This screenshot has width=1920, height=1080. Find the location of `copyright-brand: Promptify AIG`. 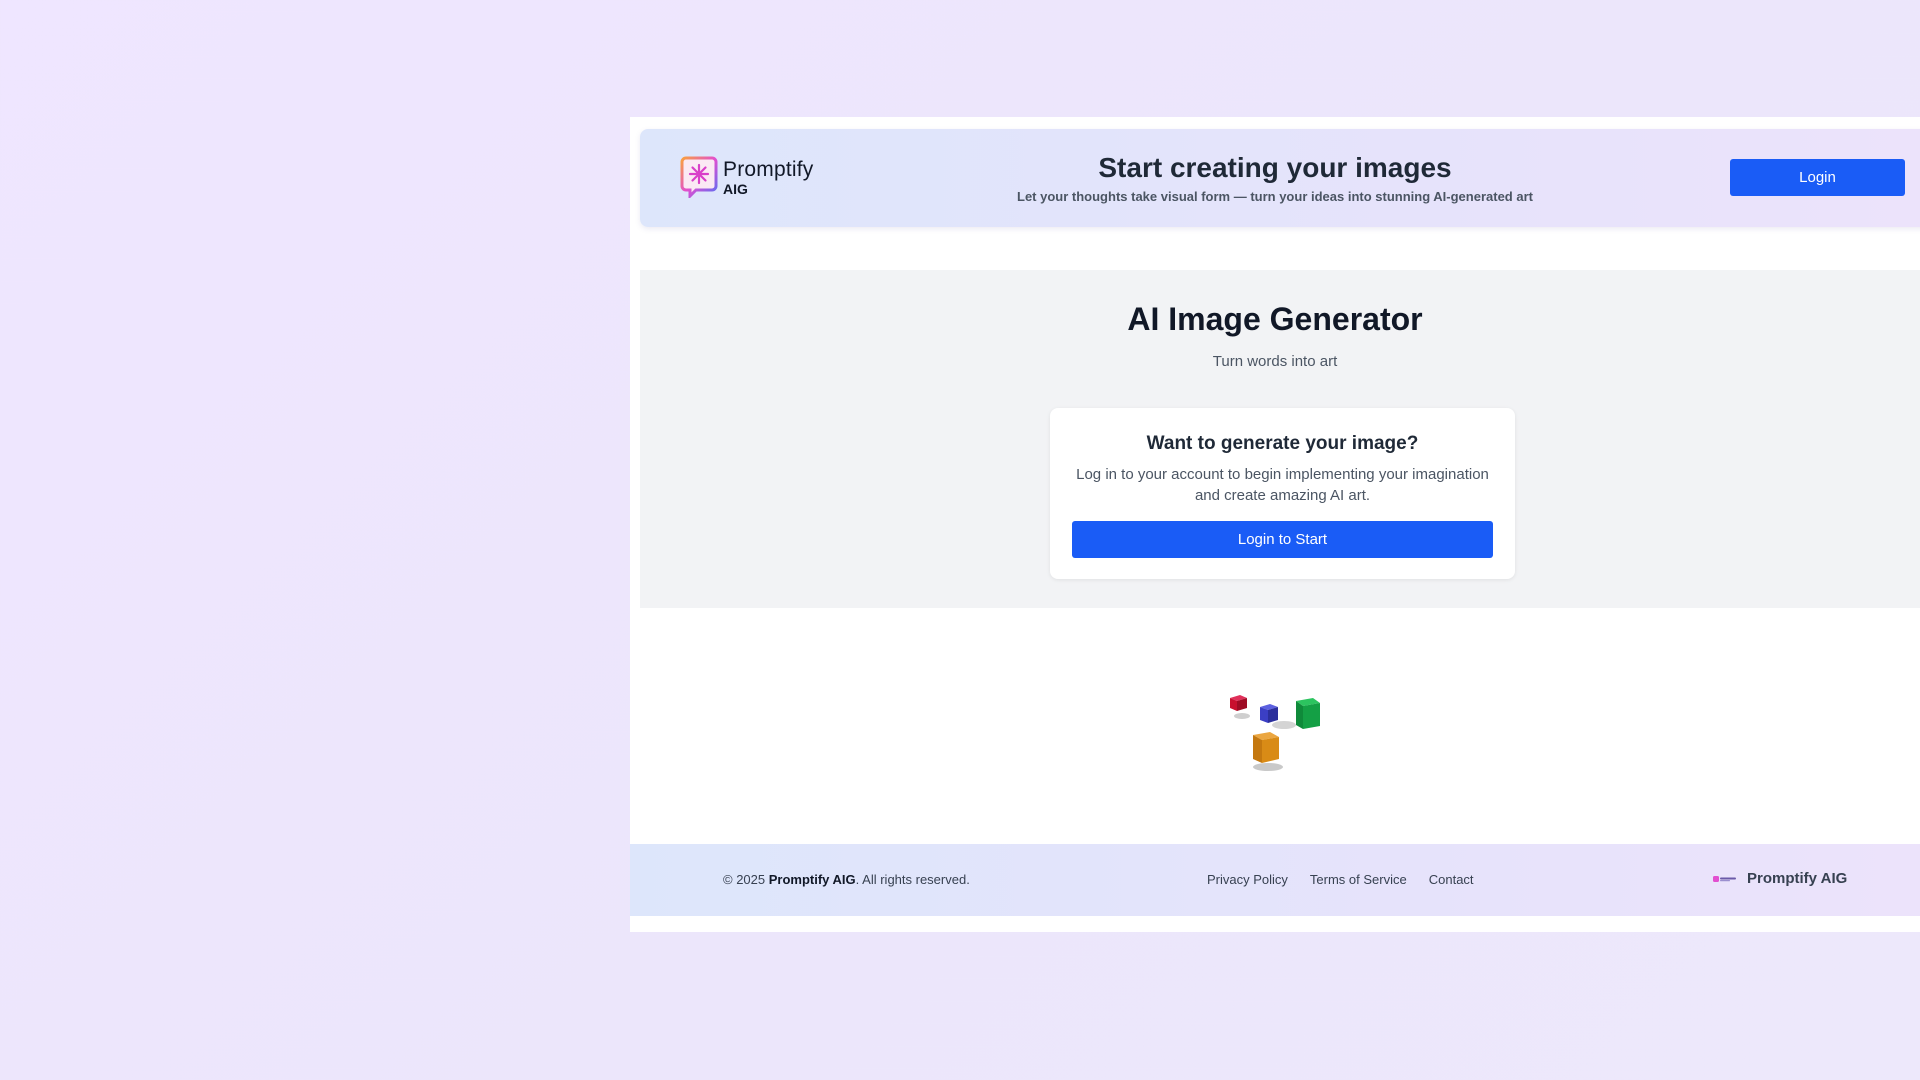

copyright-brand: Promptify AIG is located at coordinates (812, 879).